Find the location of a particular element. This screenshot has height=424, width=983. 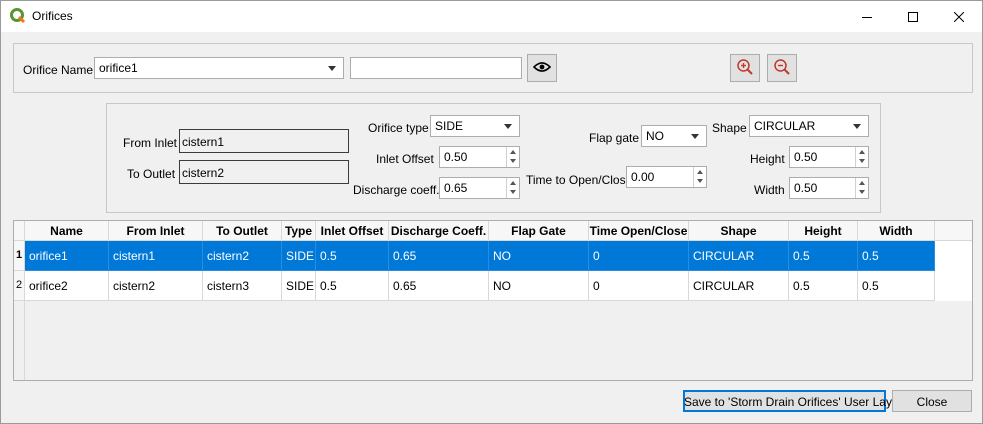

row-number: 1 is located at coordinates (19, 256).